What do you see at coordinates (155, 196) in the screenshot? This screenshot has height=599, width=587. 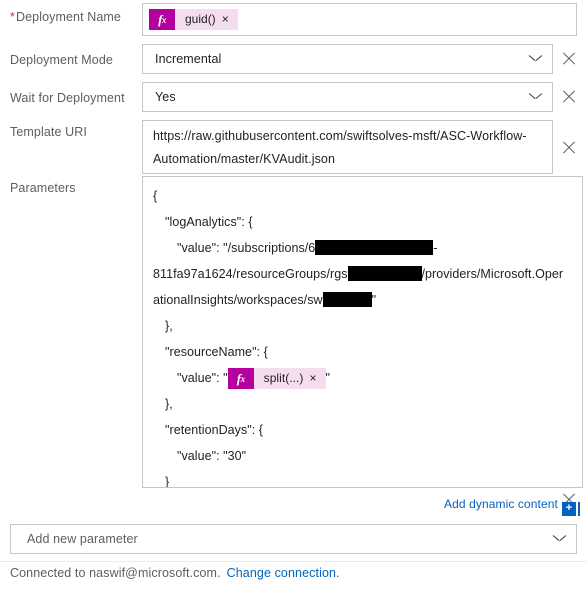 I see `parameters-text: {` at bounding box center [155, 196].